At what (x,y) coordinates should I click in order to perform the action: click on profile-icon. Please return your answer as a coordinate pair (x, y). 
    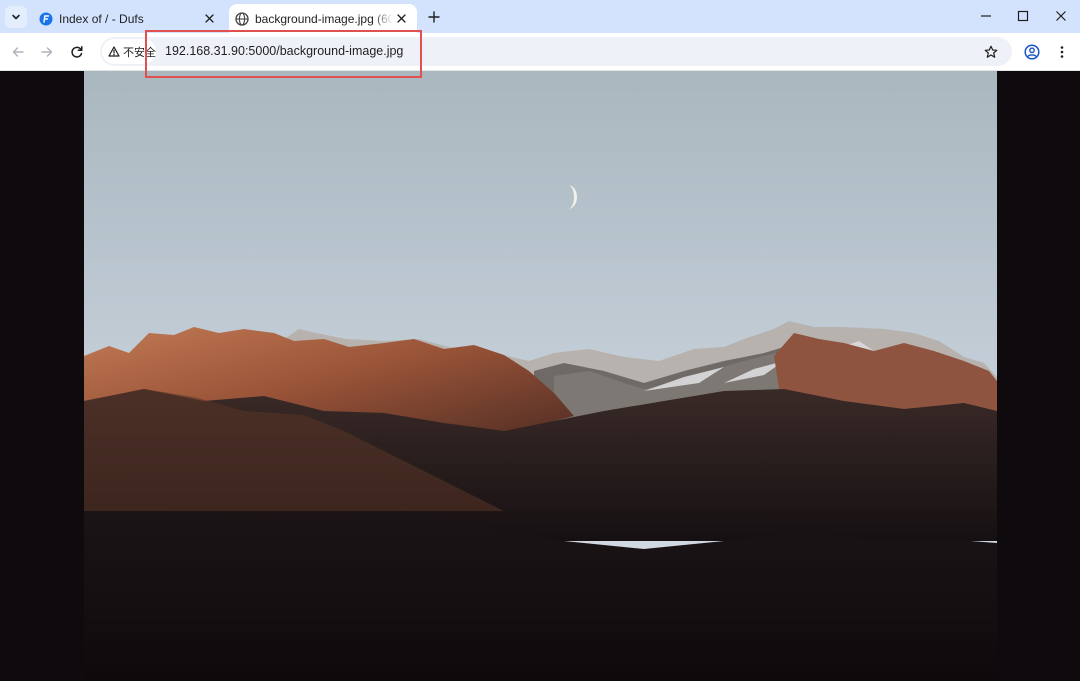
    Looking at the image, I should click on (1032, 52).